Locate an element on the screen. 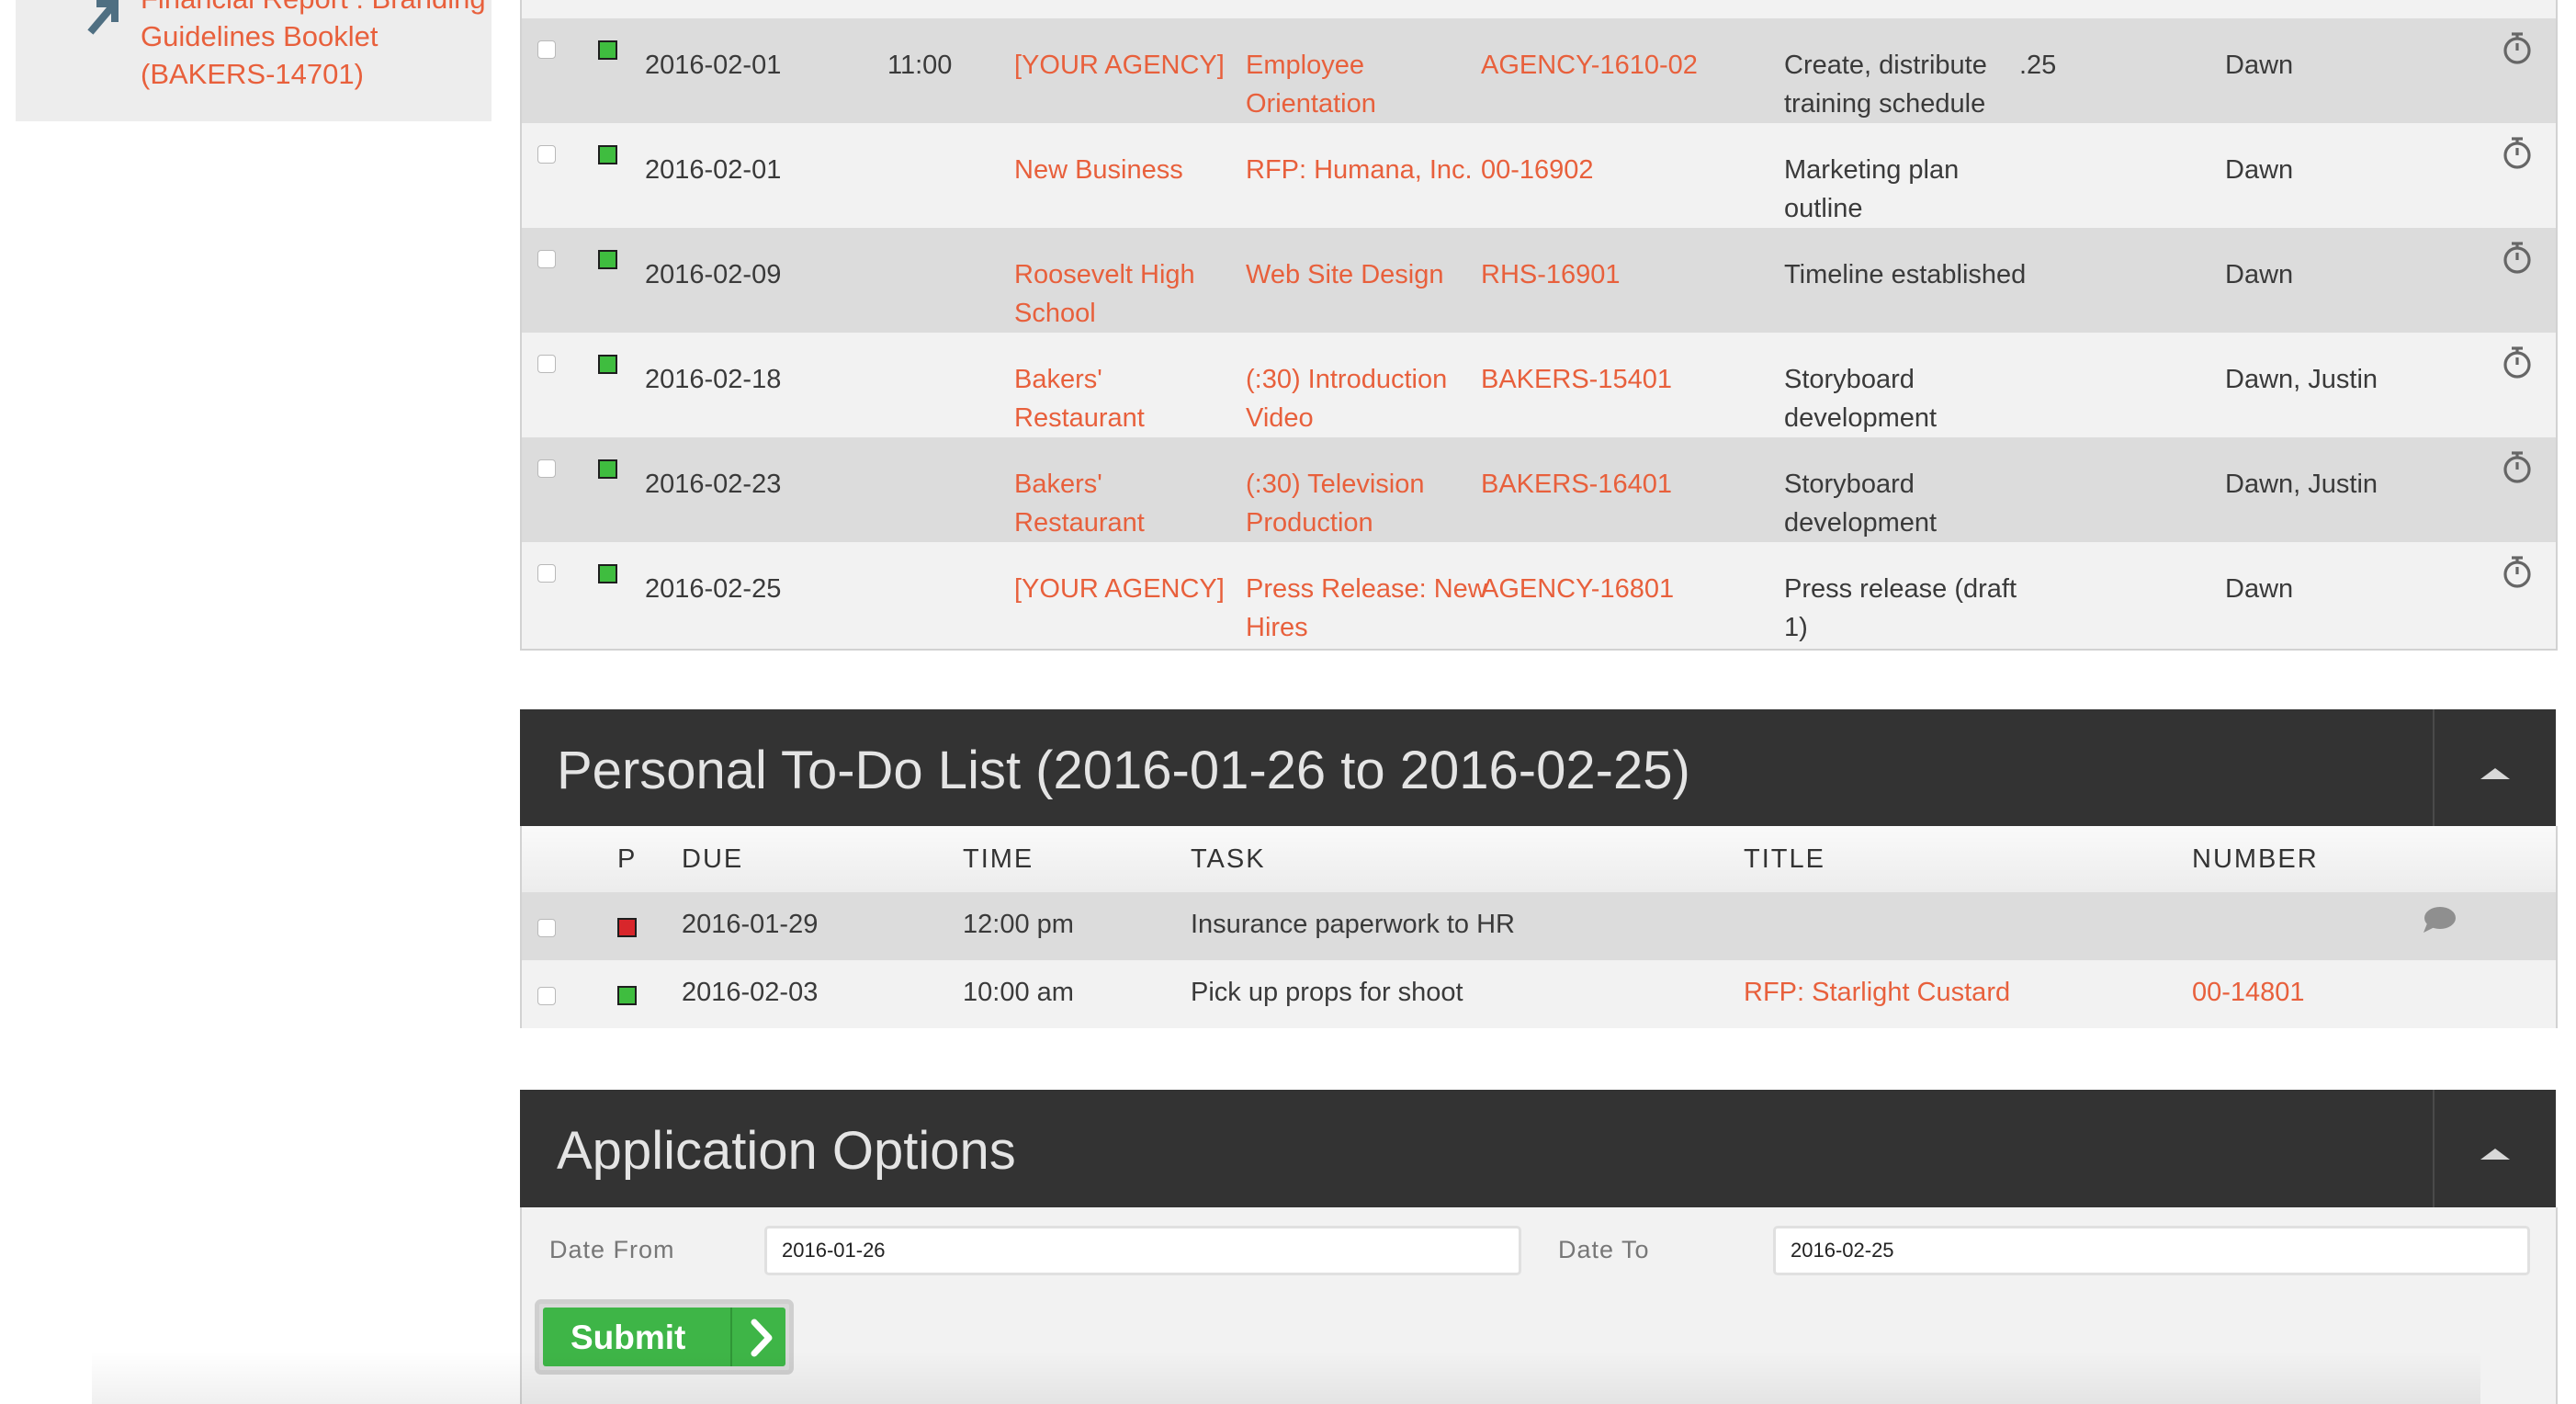 The image size is (2576, 1404). client-link: New Business is located at coordinates (1124, 170).